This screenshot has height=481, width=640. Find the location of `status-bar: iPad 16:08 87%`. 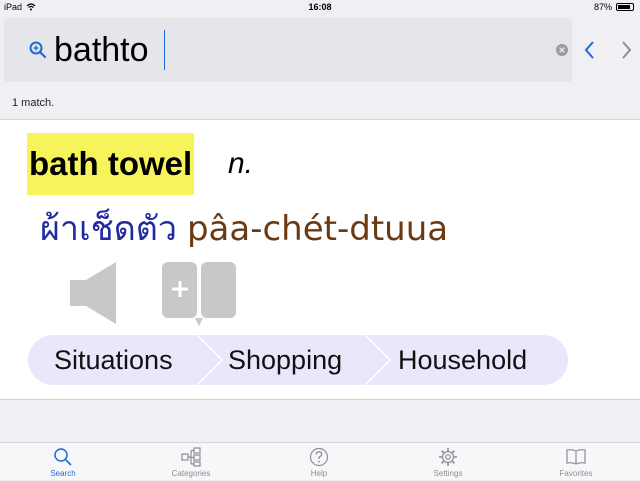

status-bar: iPad 16:08 87% is located at coordinates (320, 7).